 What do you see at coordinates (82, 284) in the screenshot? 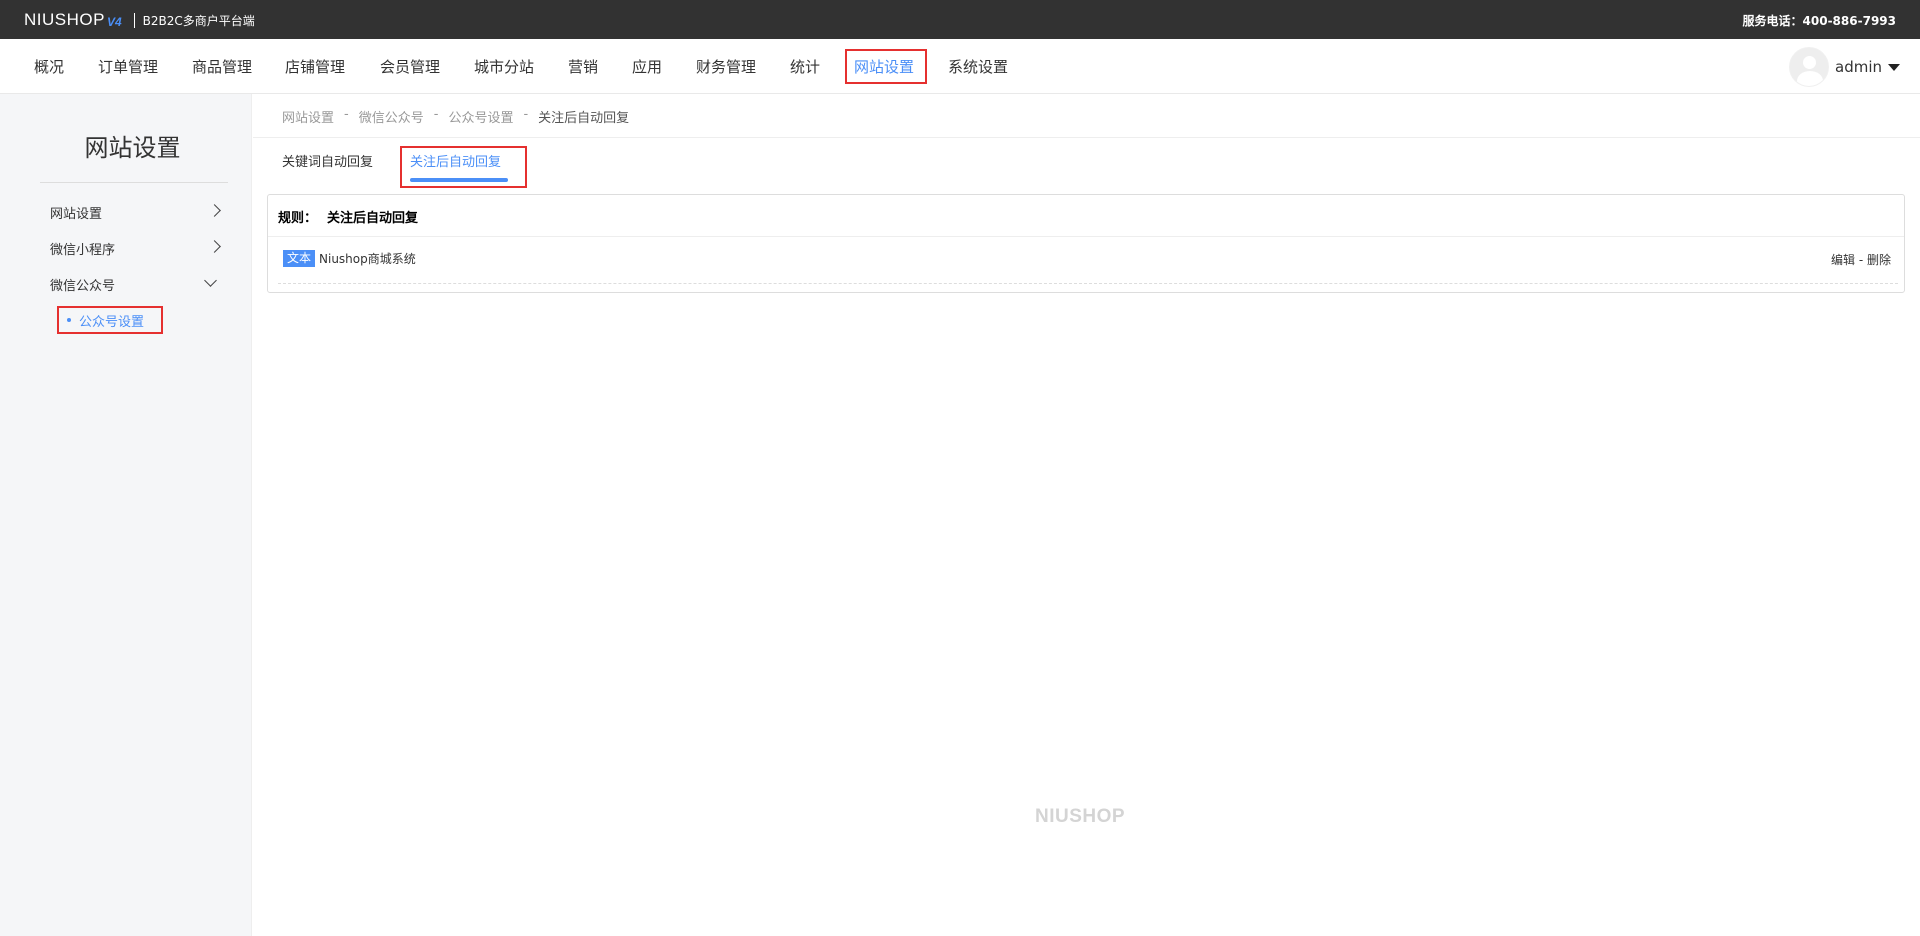
I see `sidebar-item-wechat-official: 微信公众号` at bounding box center [82, 284].